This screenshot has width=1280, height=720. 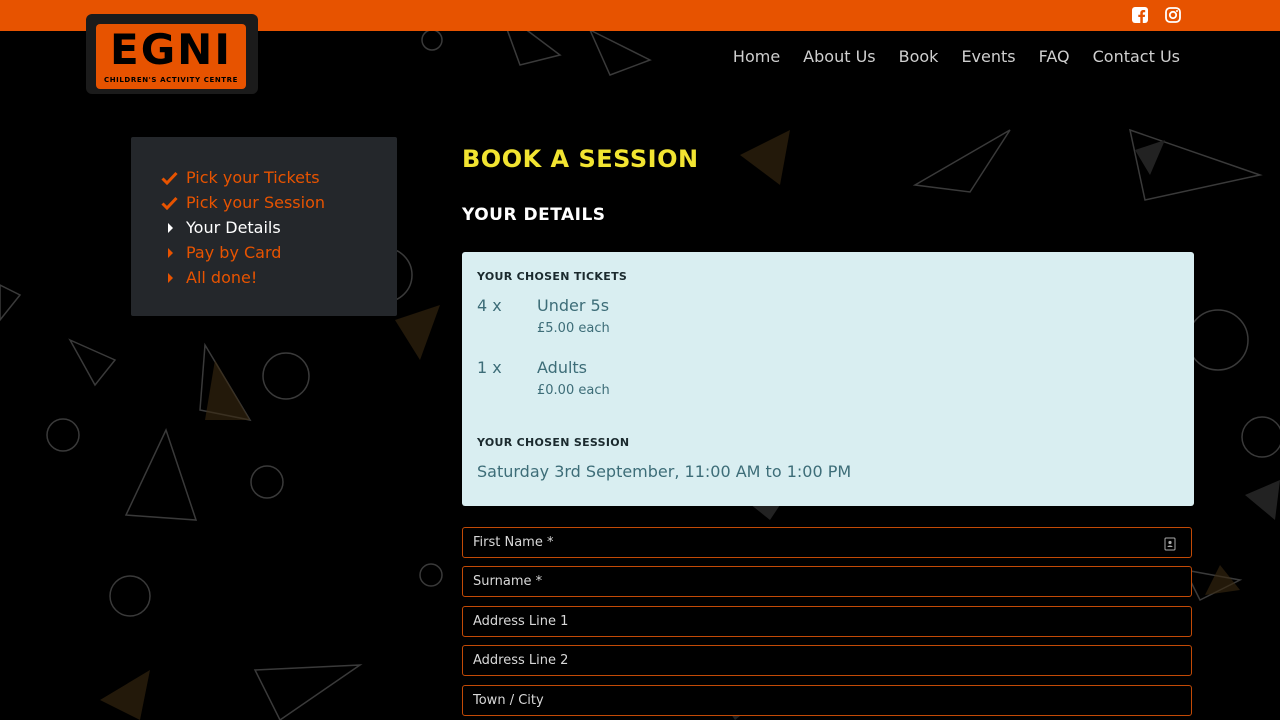 What do you see at coordinates (756, 57) in the screenshot?
I see `nav-home: Home` at bounding box center [756, 57].